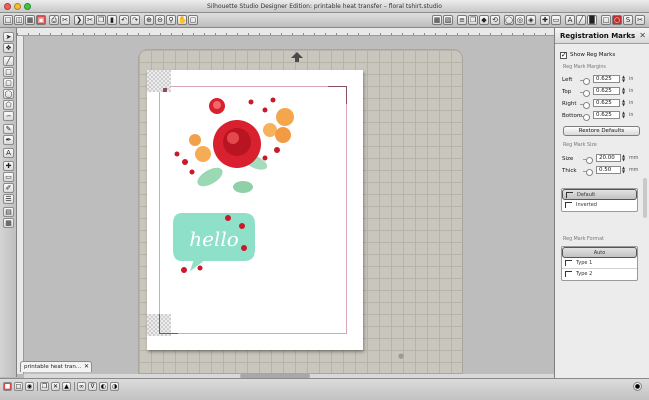 The height and width of the screenshot is (400, 649). I want to click on redo-icon: ↷, so click(135, 20).